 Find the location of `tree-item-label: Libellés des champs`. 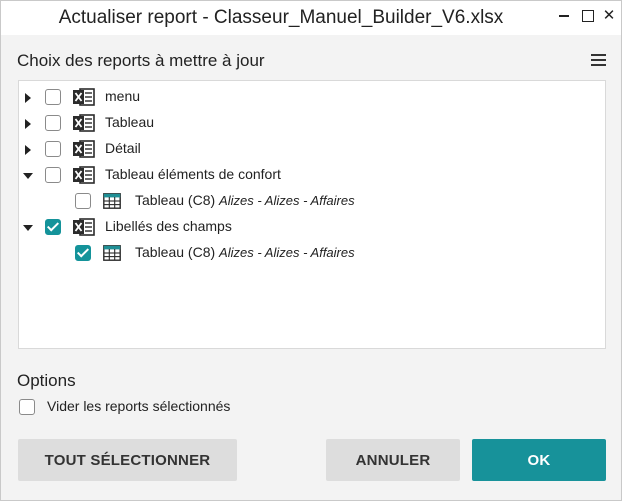

tree-item-label: Libellés des champs is located at coordinates (168, 226).